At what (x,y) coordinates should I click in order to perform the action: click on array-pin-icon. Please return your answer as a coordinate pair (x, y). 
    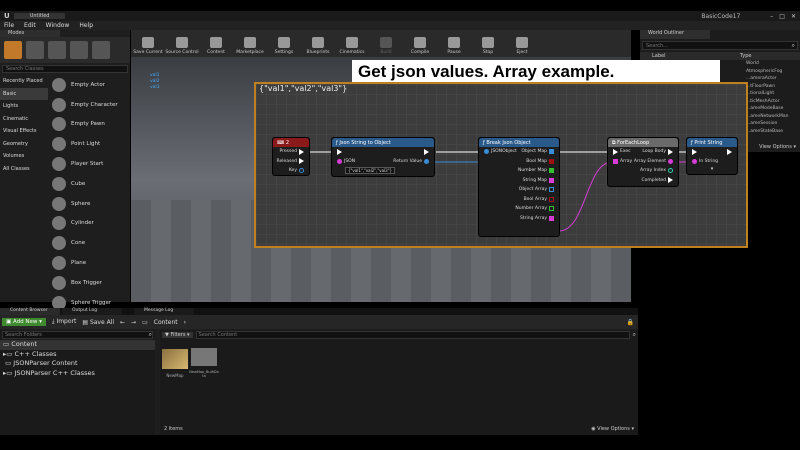
    Looking at the image, I should click on (615, 161).